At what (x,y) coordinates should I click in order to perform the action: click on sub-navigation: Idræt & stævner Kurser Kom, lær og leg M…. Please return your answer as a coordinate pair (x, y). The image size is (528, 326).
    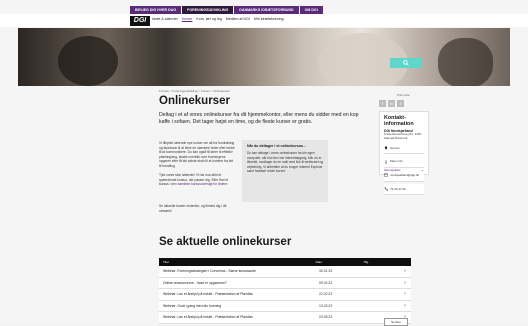
    Looking at the image, I should click on (220, 19).